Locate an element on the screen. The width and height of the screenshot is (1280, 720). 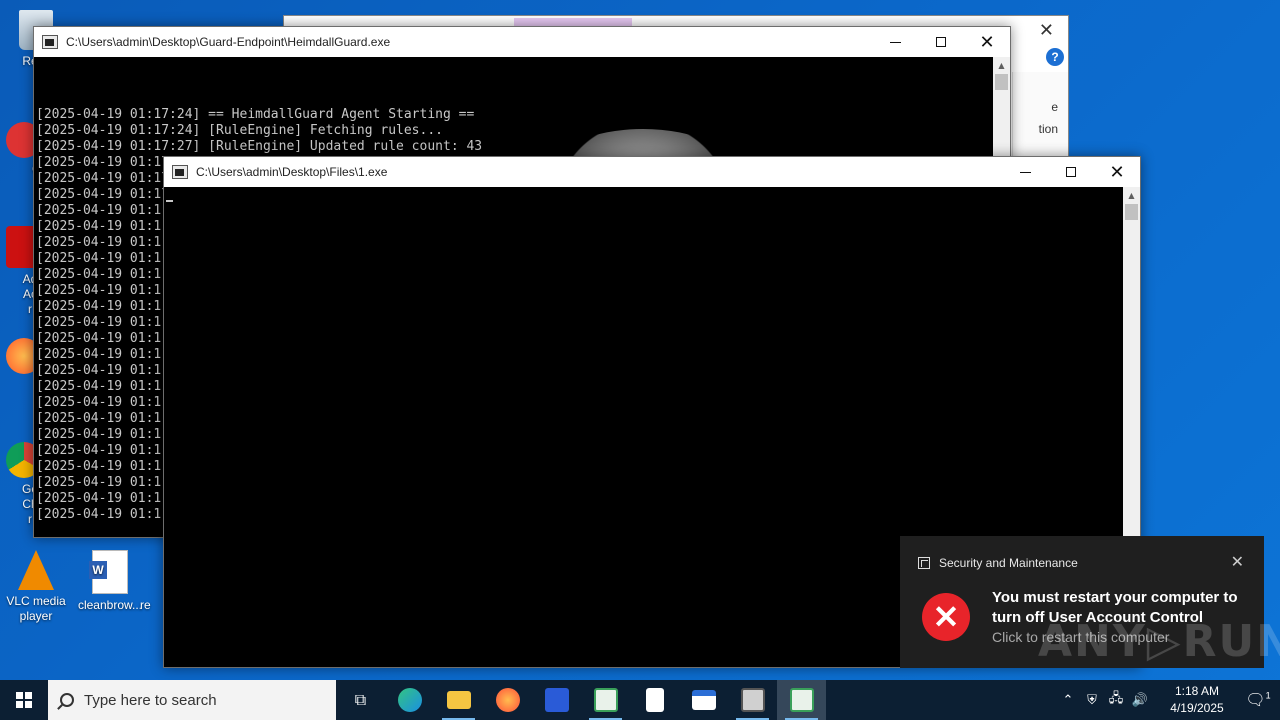
desktop-icon-label: re is located at coordinates (145, 605).